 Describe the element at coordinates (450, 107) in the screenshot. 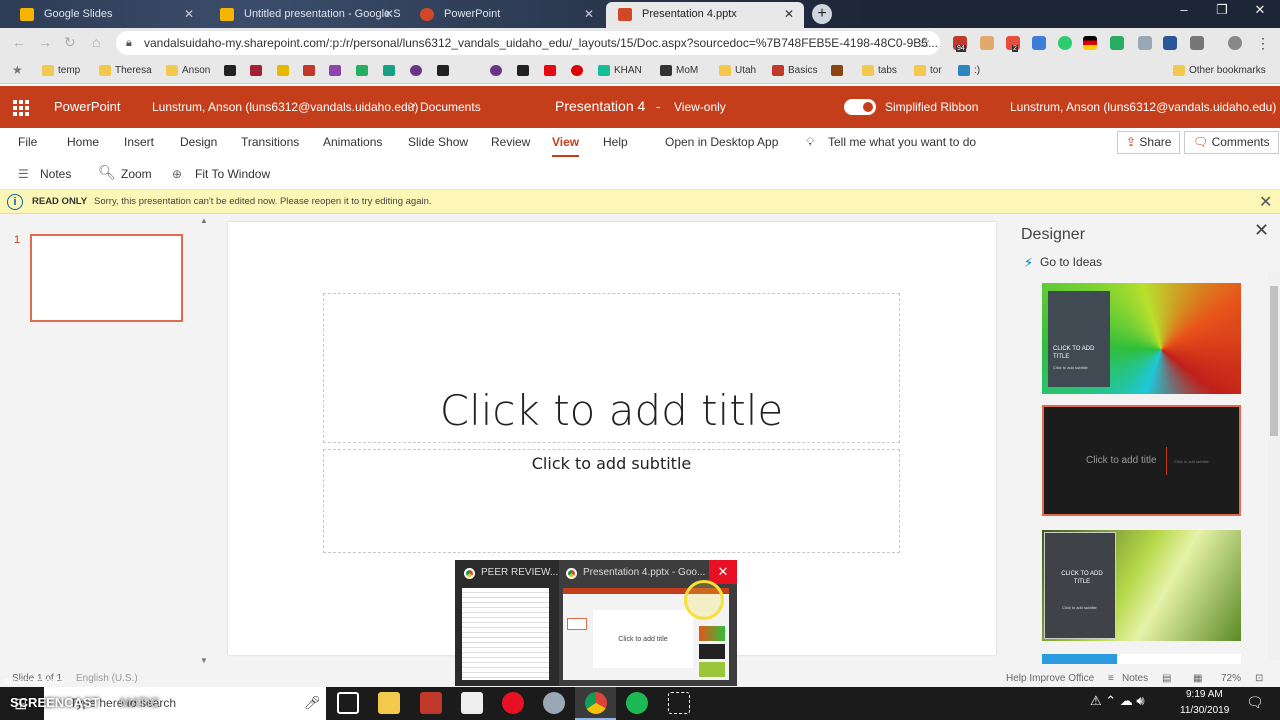

I see `breadcrumb-documents: Documents` at that location.